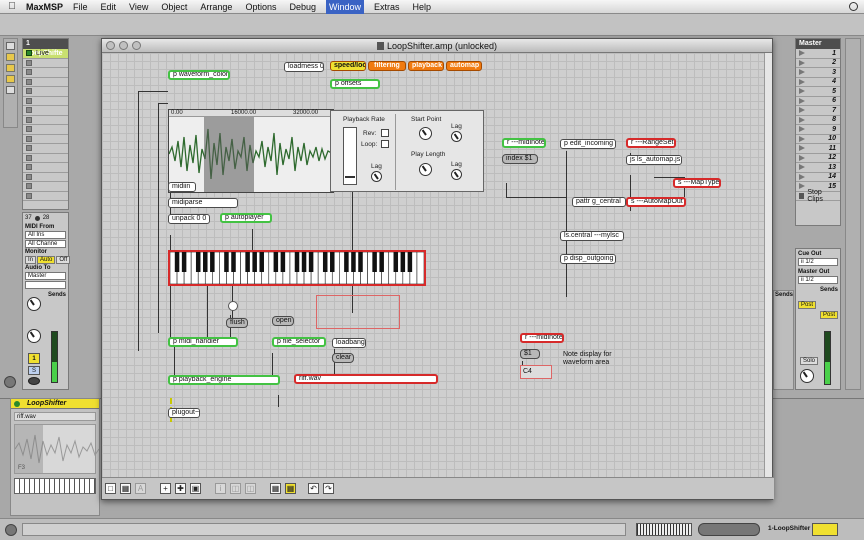 This screenshot has height=540, width=864. Describe the element at coordinates (768, 266) in the screenshot. I see `vertical-scrollbar` at that location.